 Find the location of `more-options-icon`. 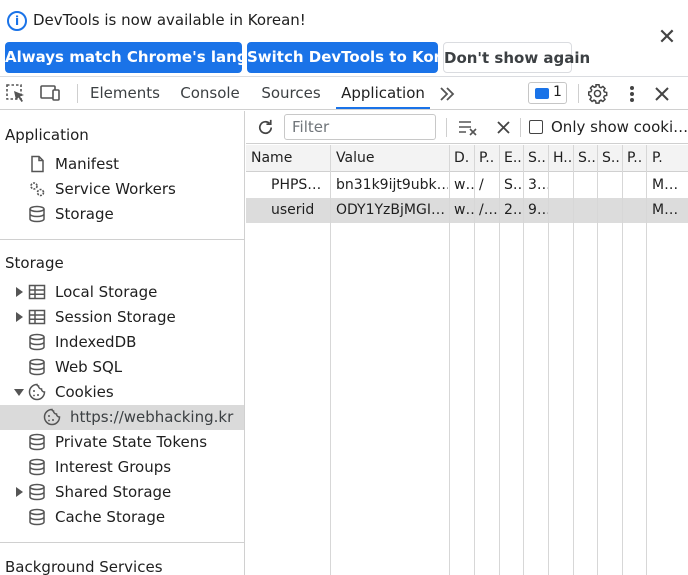

more-options-icon is located at coordinates (632, 94).